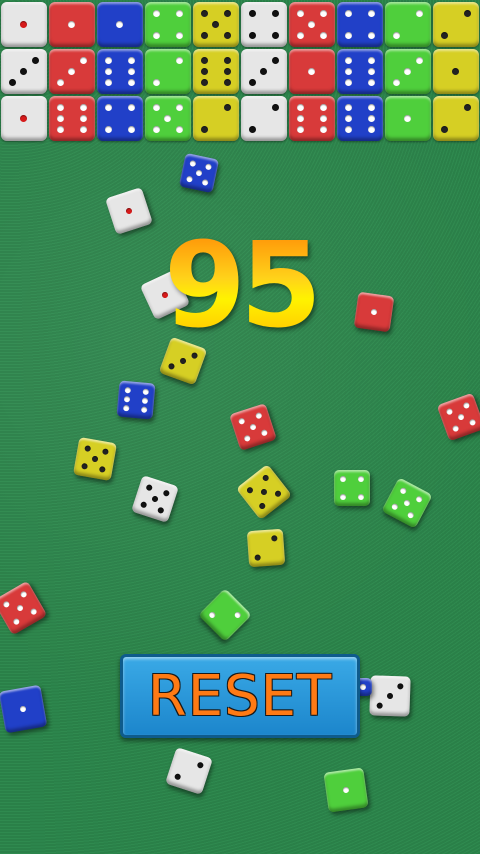 The height and width of the screenshot is (854, 480). What do you see at coordinates (240, 696) in the screenshot?
I see `reset-button: RESET` at bounding box center [240, 696].